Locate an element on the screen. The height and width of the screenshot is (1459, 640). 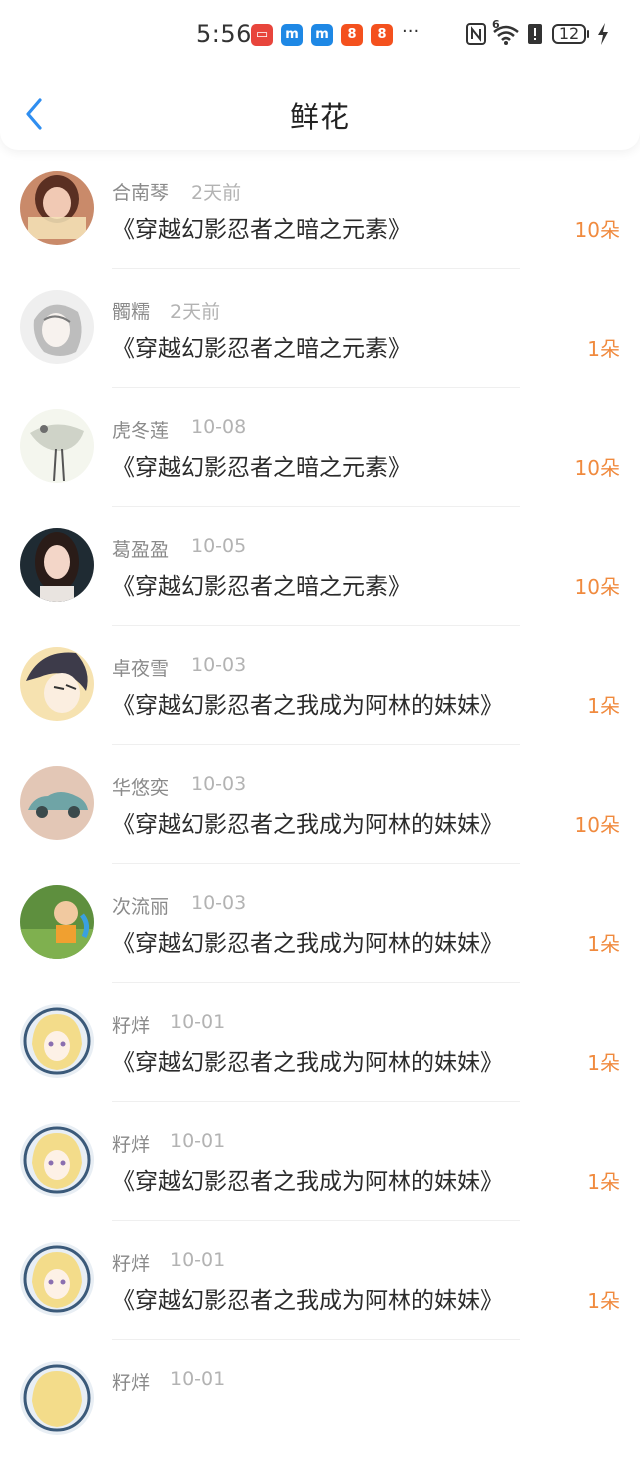
m-app-icon-2: m is located at coordinates (322, 35).